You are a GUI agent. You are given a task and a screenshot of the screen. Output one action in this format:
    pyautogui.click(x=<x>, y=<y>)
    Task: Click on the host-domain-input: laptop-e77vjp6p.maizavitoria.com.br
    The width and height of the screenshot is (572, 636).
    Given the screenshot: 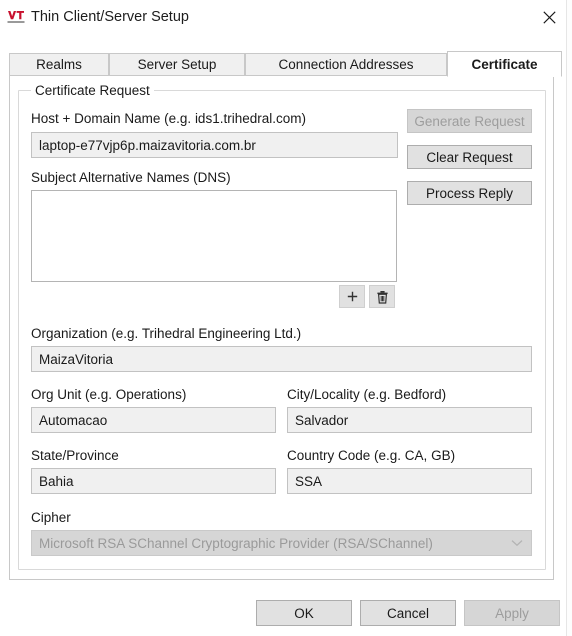 What is the action you would take?
    pyautogui.click(x=214, y=145)
    